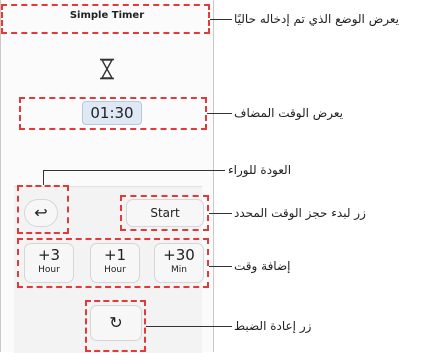  What do you see at coordinates (113, 263) in the screenshot?
I see `add-time-highlight` at bounding box center [113, 263].